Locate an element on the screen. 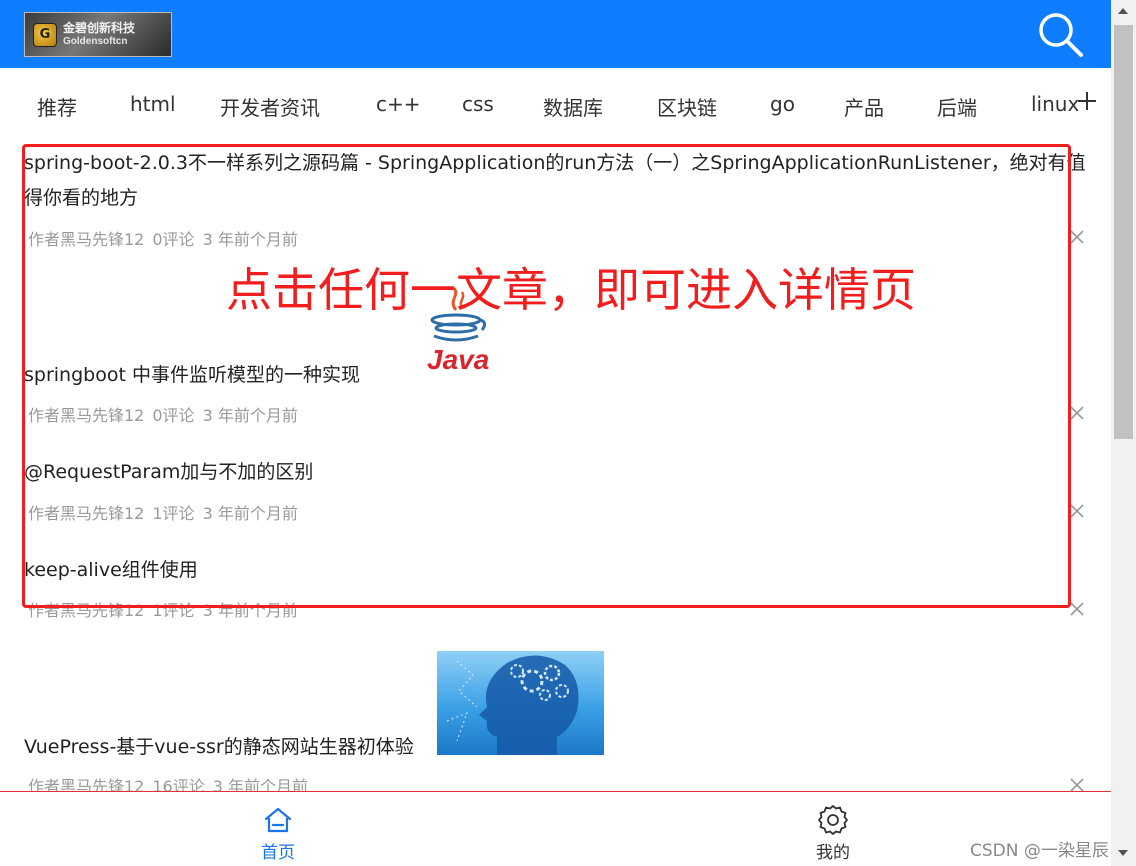 The image size is (1136, 866). tab-html: html is located at coordinates (153, 104).